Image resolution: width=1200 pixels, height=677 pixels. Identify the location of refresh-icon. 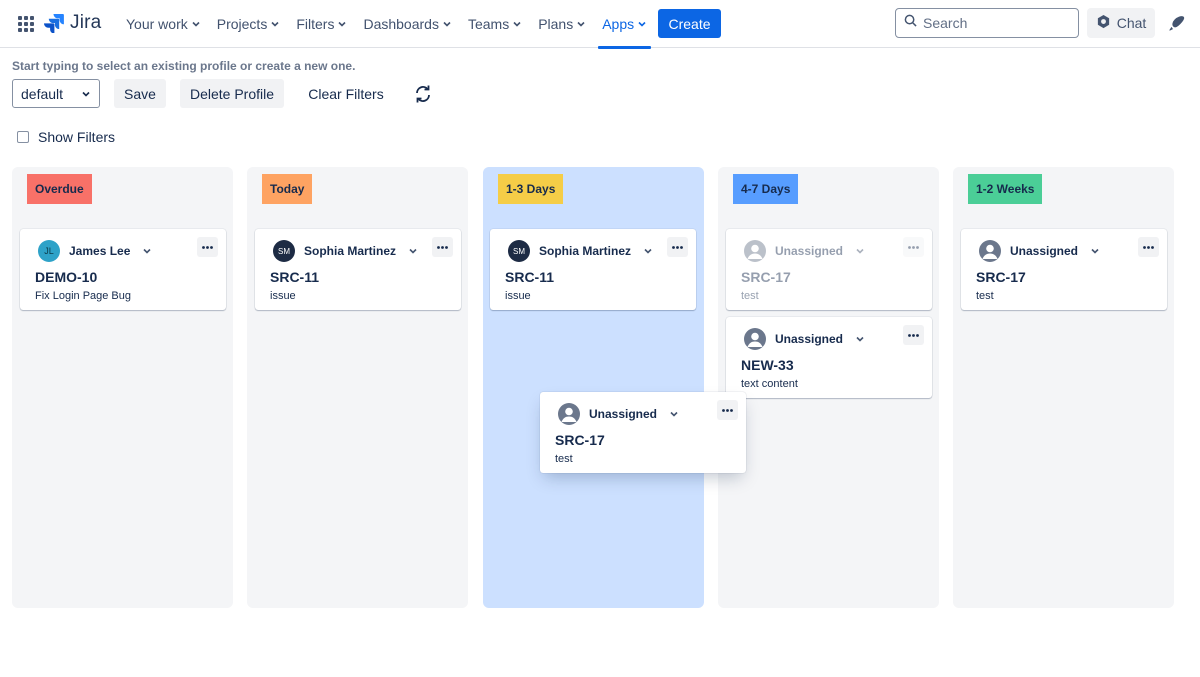
(423, 94).